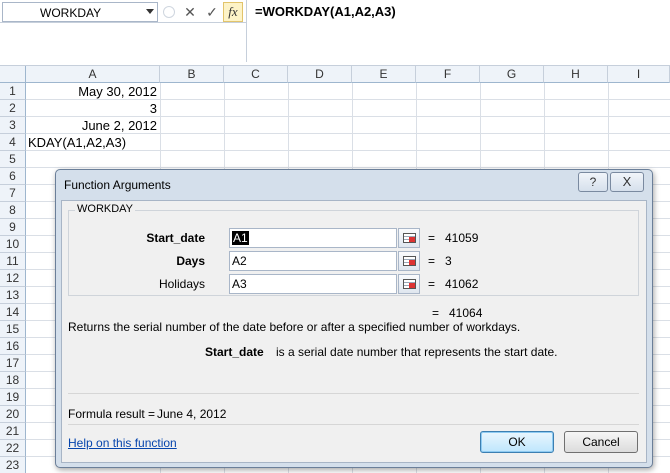  What do you see at coordinates (71, 13) in the screenshot?
I see `name-box-value: WORKDAY` at bounding box center [71, 13].